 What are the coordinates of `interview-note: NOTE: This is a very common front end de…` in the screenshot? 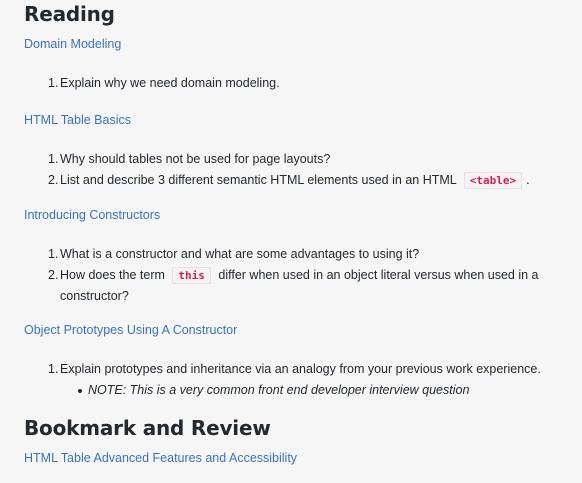 It's located at (314, 390).